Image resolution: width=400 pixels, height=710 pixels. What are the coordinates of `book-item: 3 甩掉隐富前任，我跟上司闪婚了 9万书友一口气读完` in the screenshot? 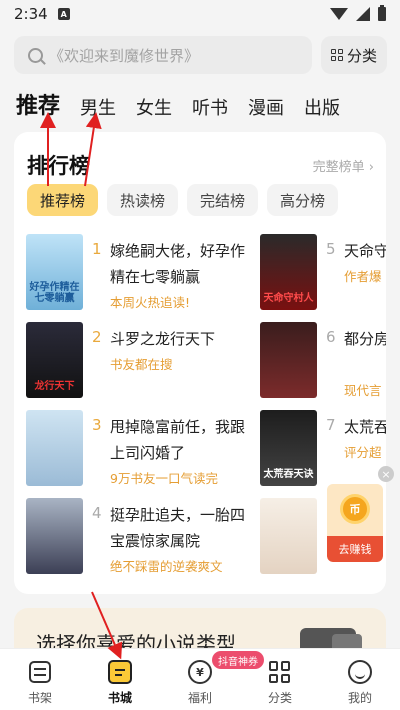 It's located at (141, 448).